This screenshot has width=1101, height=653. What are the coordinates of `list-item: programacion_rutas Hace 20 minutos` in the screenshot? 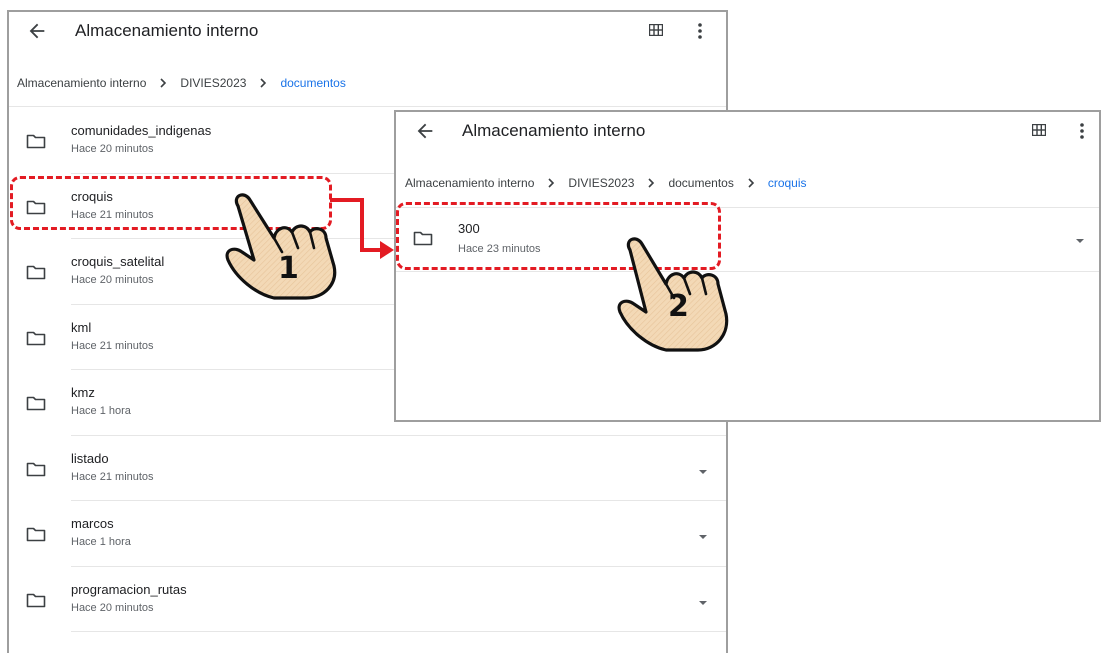 It's located at (367, 599).